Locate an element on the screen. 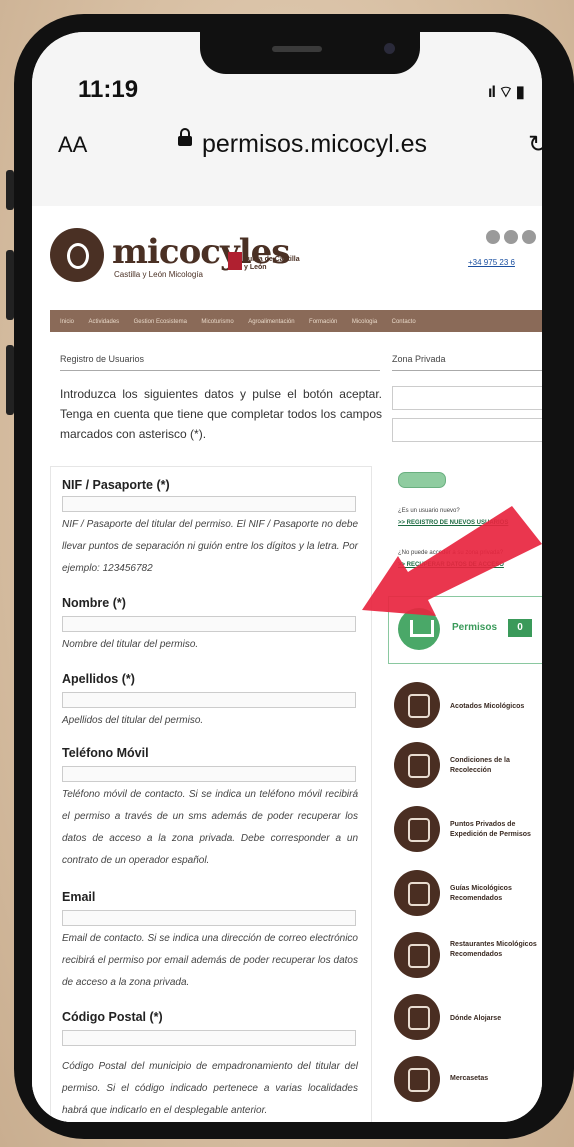 This screenshot has height=1147, width=574. register-link: >> REGISTRO DE NUEVOS USUARIOS is located at coordinates (453, 523).